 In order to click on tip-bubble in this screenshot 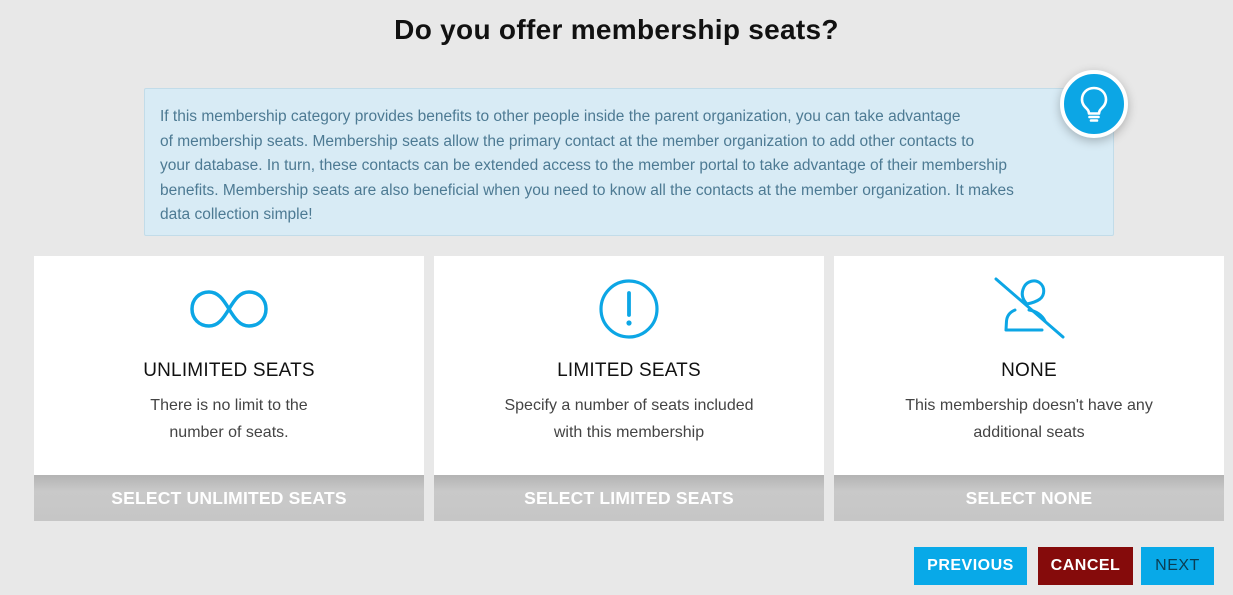, I will do `click(1094, 104)`.